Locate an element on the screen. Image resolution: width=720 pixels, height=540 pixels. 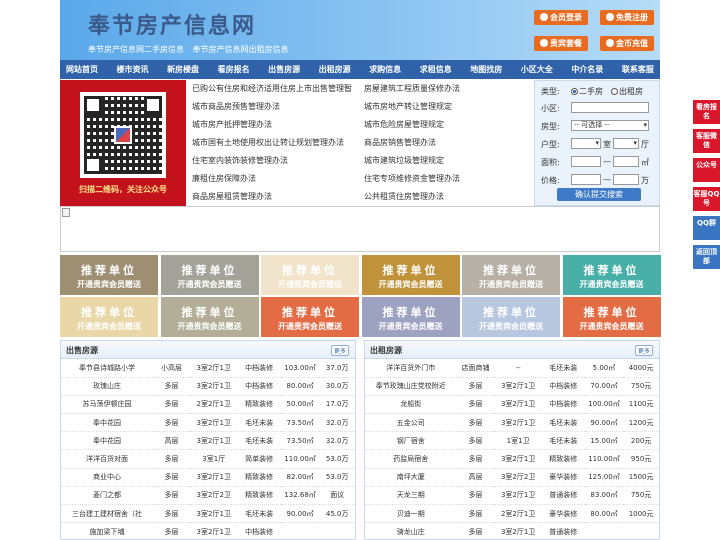
table-cell: 3室2厅1卫 is located at coordinates (213, 514).